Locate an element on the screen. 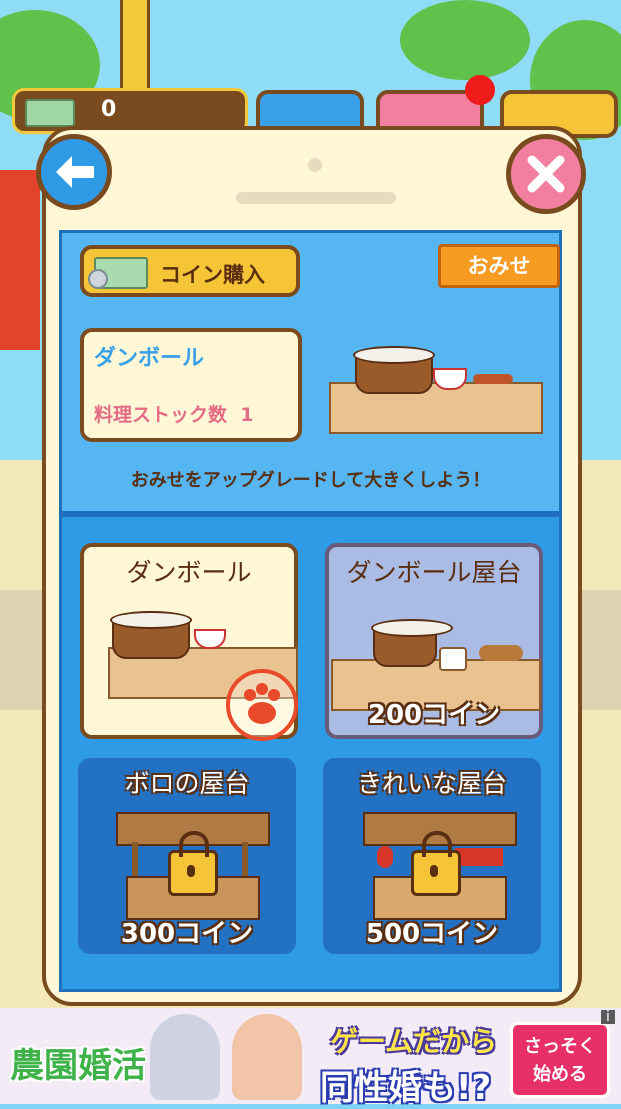 The width and height of the screenshot is (621, 1109). ad-cta-label: さっそく is located at coordinates (560, 1046).